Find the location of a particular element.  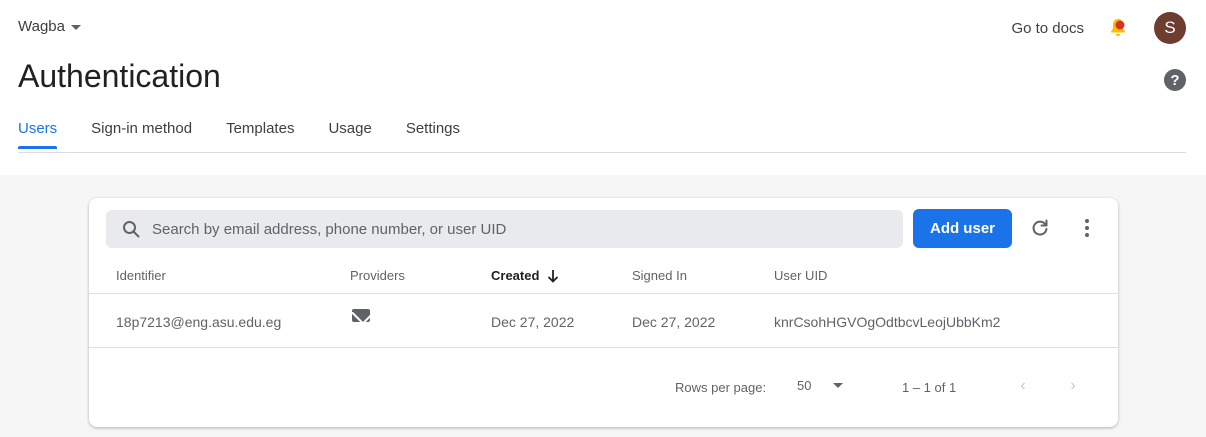

arrow-down-icon is located at coordinates (553, 276).